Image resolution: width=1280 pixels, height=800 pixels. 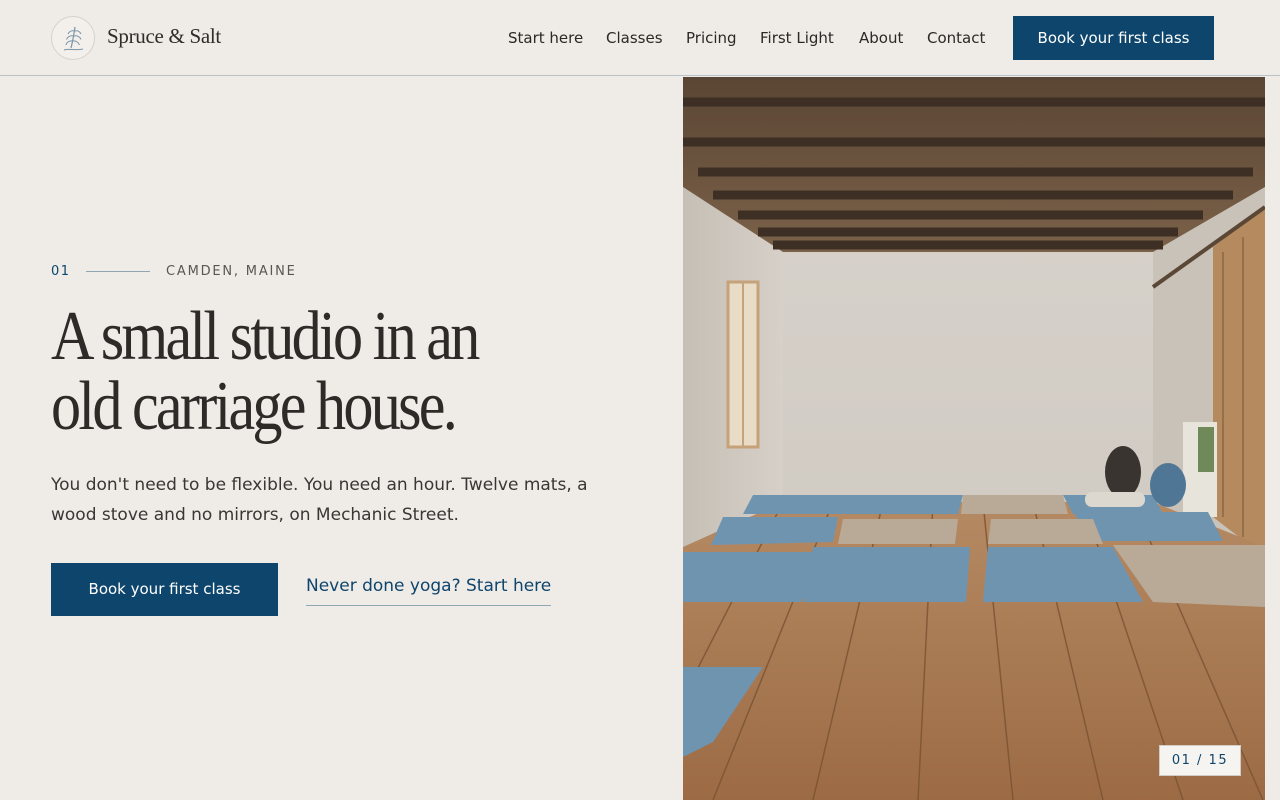 I want to click on eyebrow-divider, so click(x=118, y=271).